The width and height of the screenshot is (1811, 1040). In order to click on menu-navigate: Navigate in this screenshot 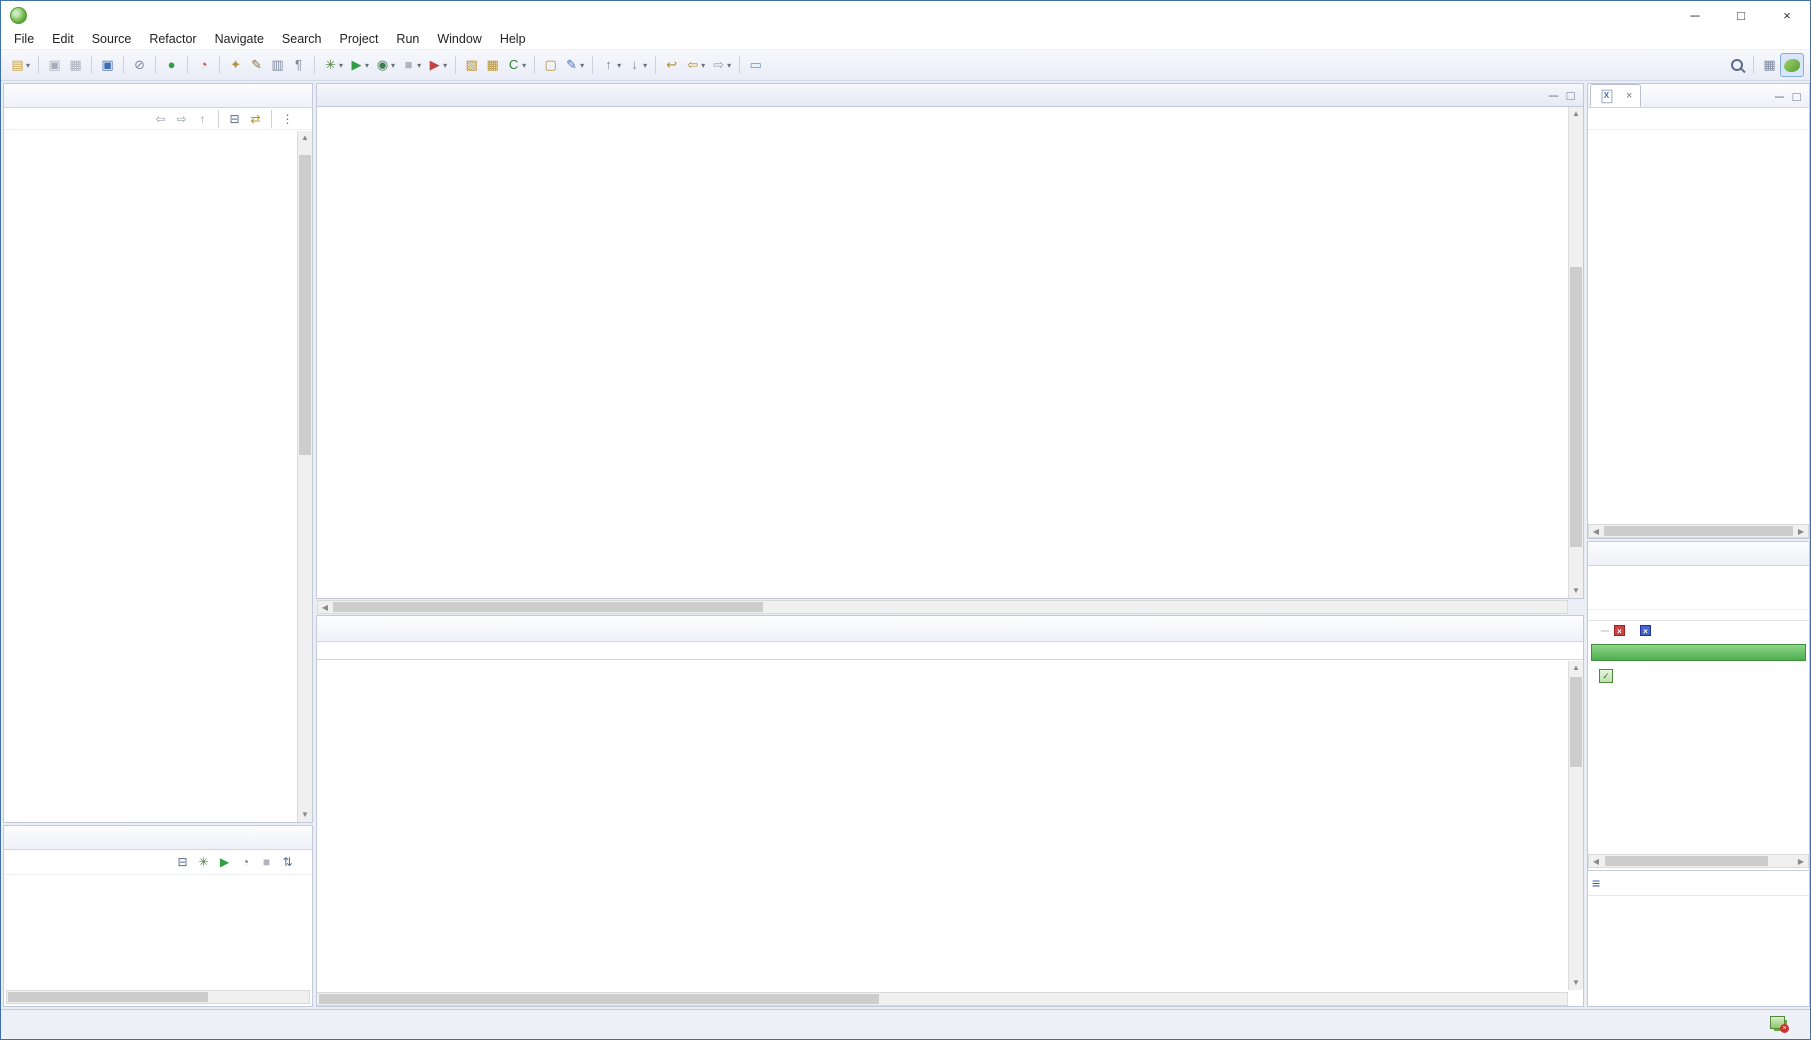, I will do `click(239, 39)`.